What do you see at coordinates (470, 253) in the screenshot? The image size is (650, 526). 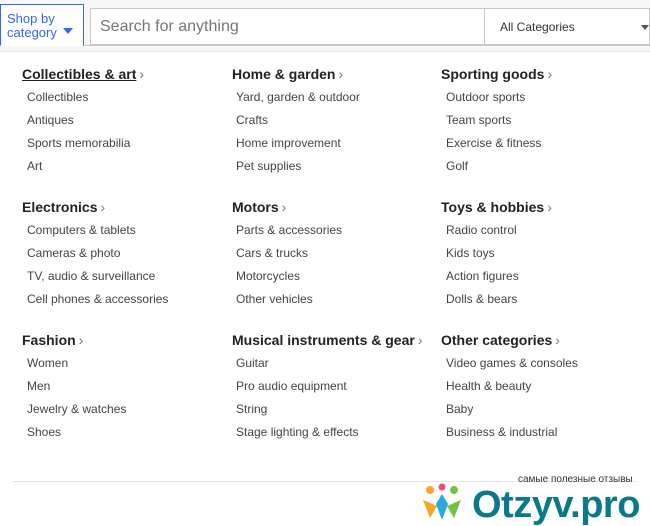 I see `category-link: Kids toys` at bounding box center [470, 253].